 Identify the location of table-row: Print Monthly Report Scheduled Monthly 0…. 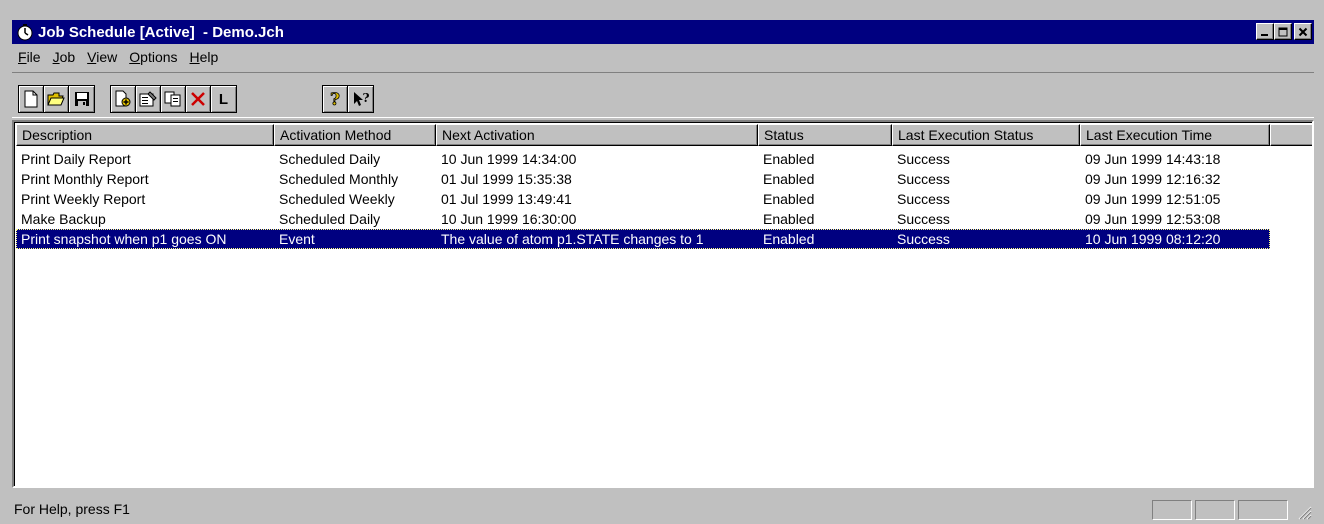
(643, 179).